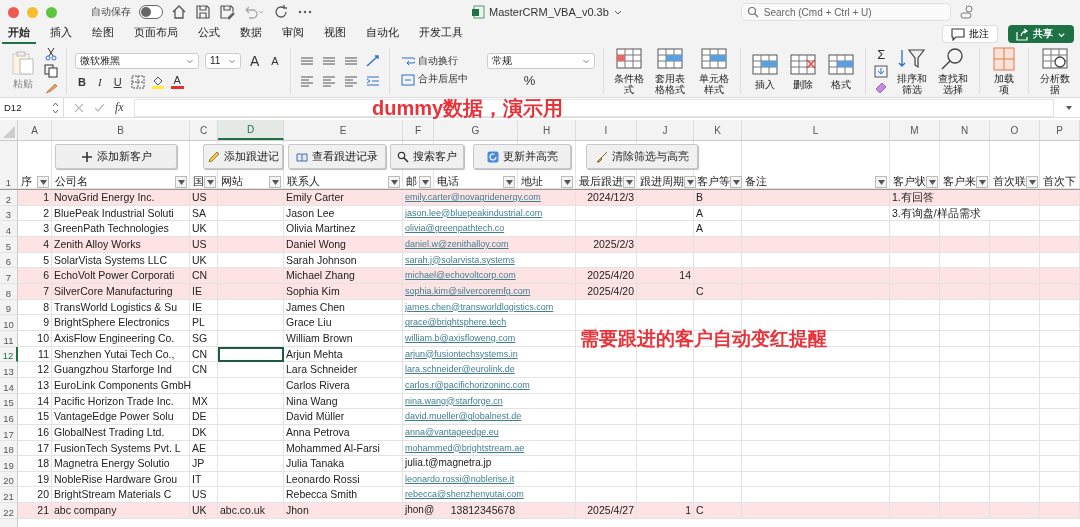 This screenshot has width=1080, height=527. Describe the element at coordinates (434, 79) in the screenshot. I see `merge-center-button: 合并后居中` at that location.